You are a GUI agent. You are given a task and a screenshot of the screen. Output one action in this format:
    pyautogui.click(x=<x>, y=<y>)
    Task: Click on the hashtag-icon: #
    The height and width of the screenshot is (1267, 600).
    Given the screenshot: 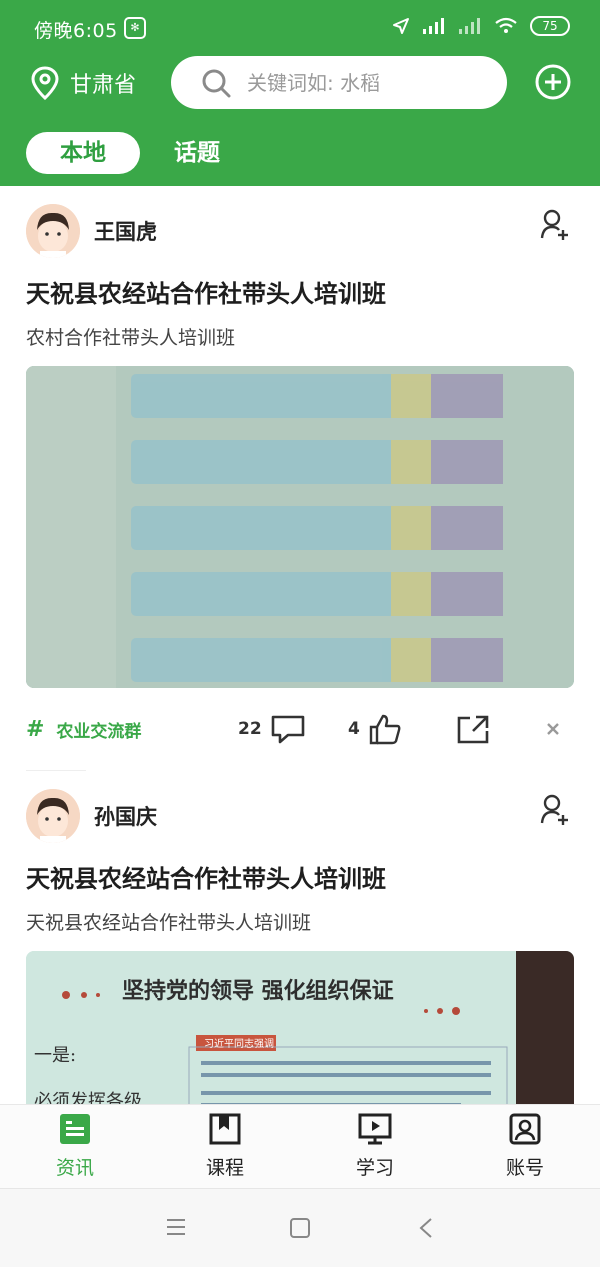 What is the action you would take?
    pyautogui.click(x=35, y=729)
    